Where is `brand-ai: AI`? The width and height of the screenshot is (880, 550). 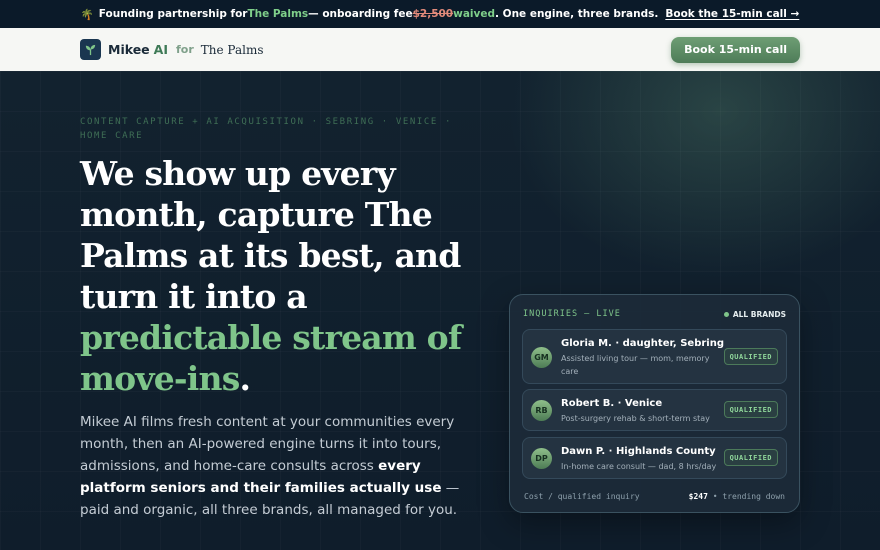
brand-ai: AI is located at coordinates (160, 49).